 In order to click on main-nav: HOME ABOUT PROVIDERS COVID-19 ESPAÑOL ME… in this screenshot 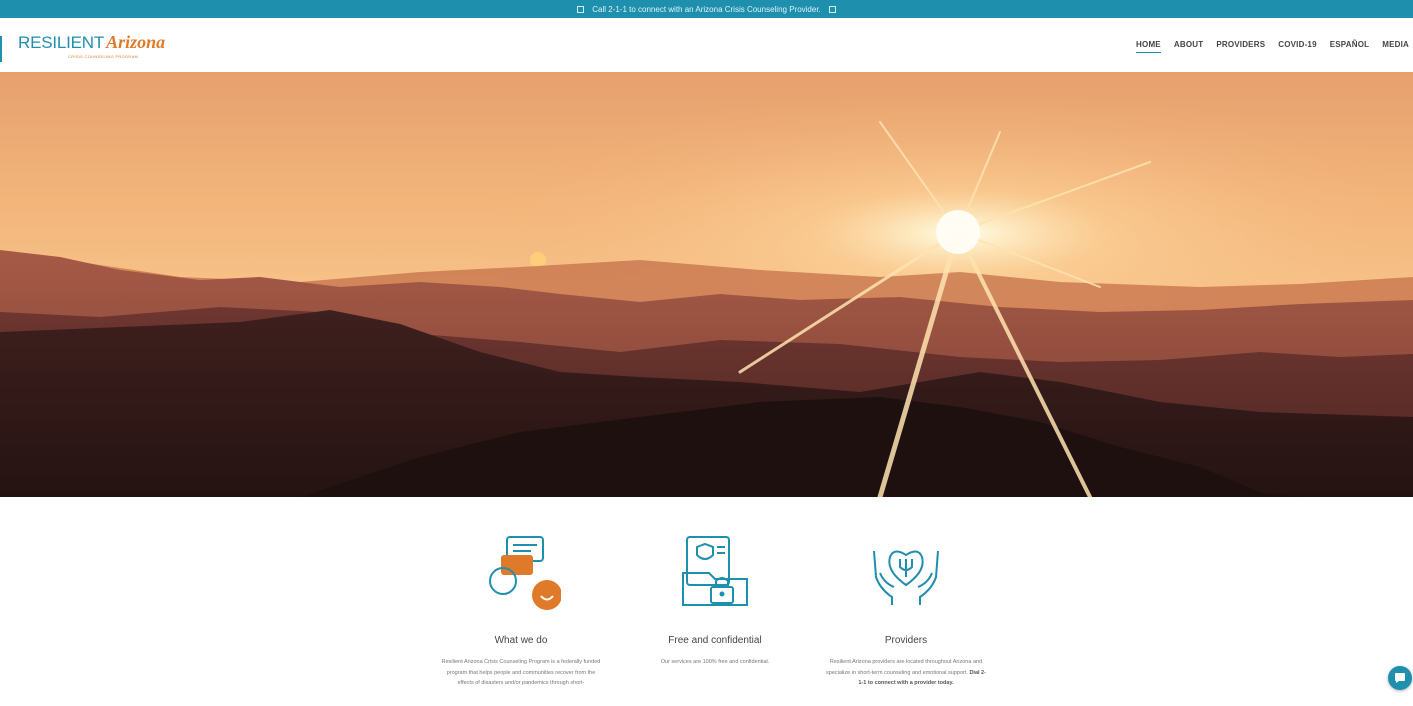, I will do `click(1272, 46)`.